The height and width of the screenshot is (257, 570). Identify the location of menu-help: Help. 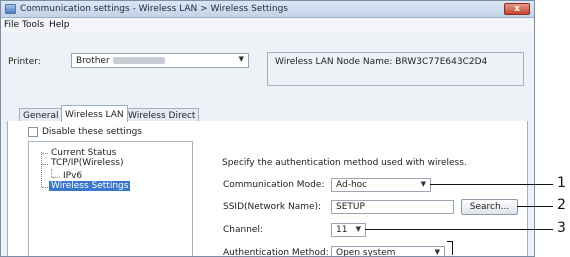
(59, 25).